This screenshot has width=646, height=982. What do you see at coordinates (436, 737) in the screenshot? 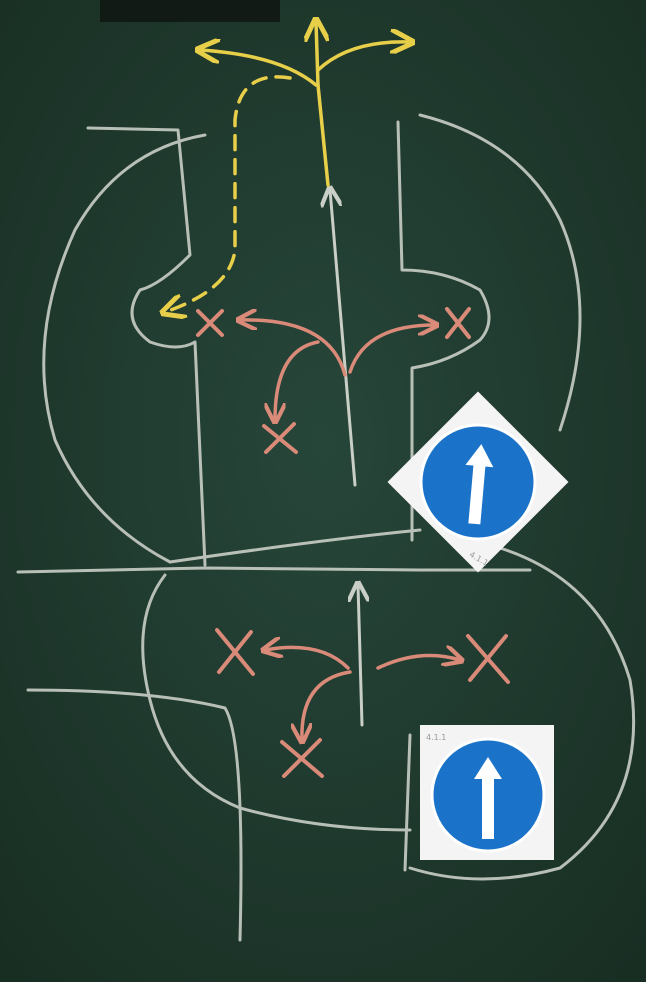
I see `bottom-sign-code: 4.1.1` at bounding box center [436, 737].